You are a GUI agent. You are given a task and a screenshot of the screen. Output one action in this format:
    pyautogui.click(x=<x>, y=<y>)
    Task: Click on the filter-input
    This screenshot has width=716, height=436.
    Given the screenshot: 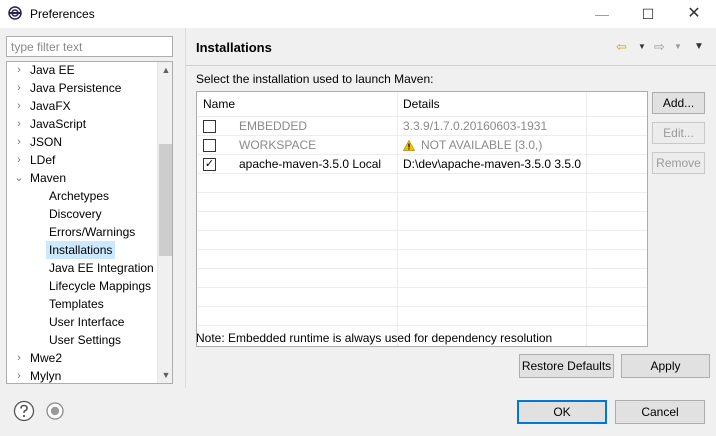 What is the action you would take?
    pyautogui.click(x=89, y=46)
    